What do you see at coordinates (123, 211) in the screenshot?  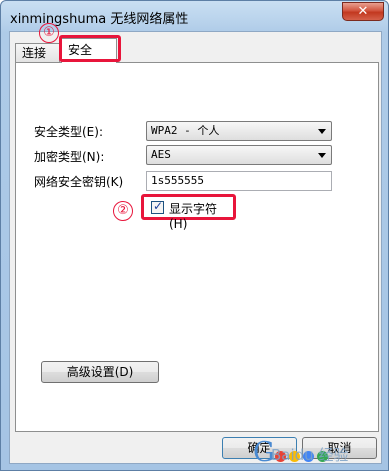 I see `step-2-marker: ②` at bounding box center [123, 211].